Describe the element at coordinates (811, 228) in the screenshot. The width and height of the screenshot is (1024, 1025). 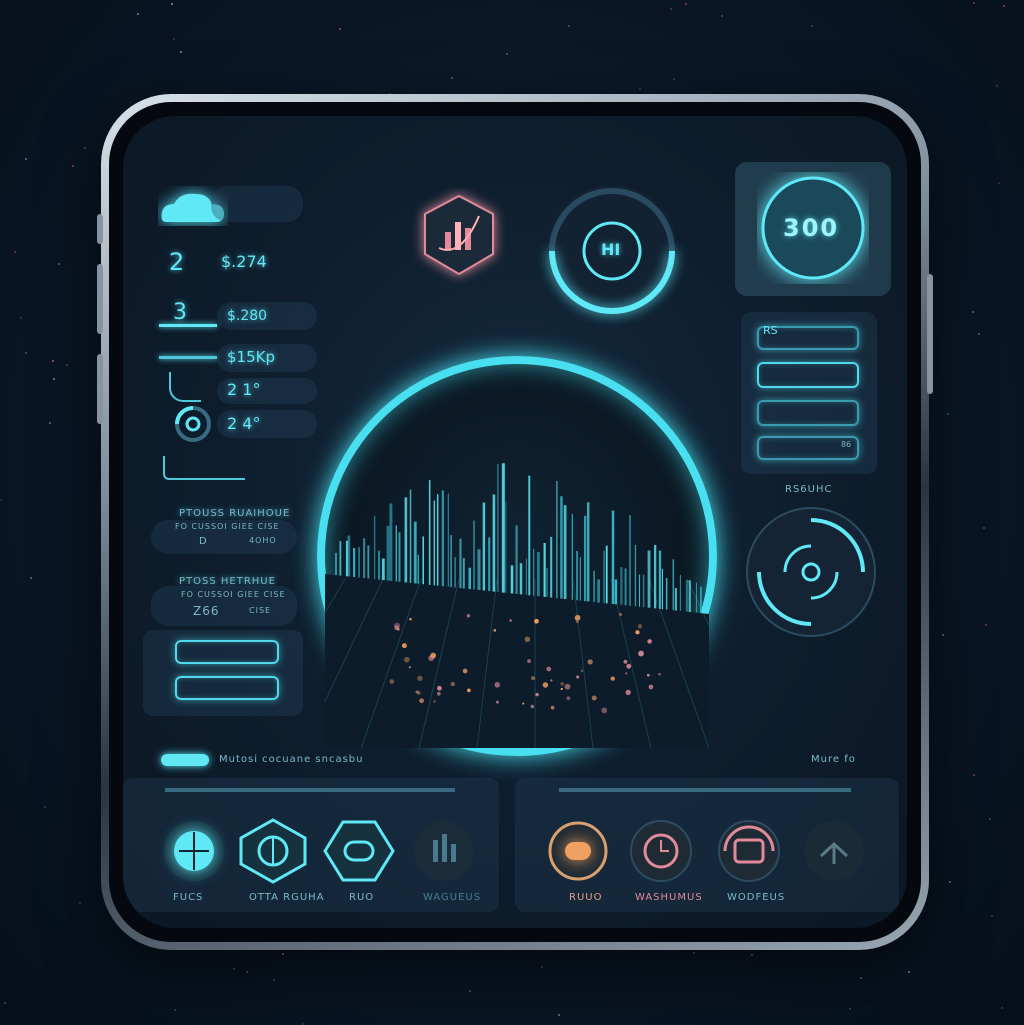
I see `counter-label: 300` at that location.